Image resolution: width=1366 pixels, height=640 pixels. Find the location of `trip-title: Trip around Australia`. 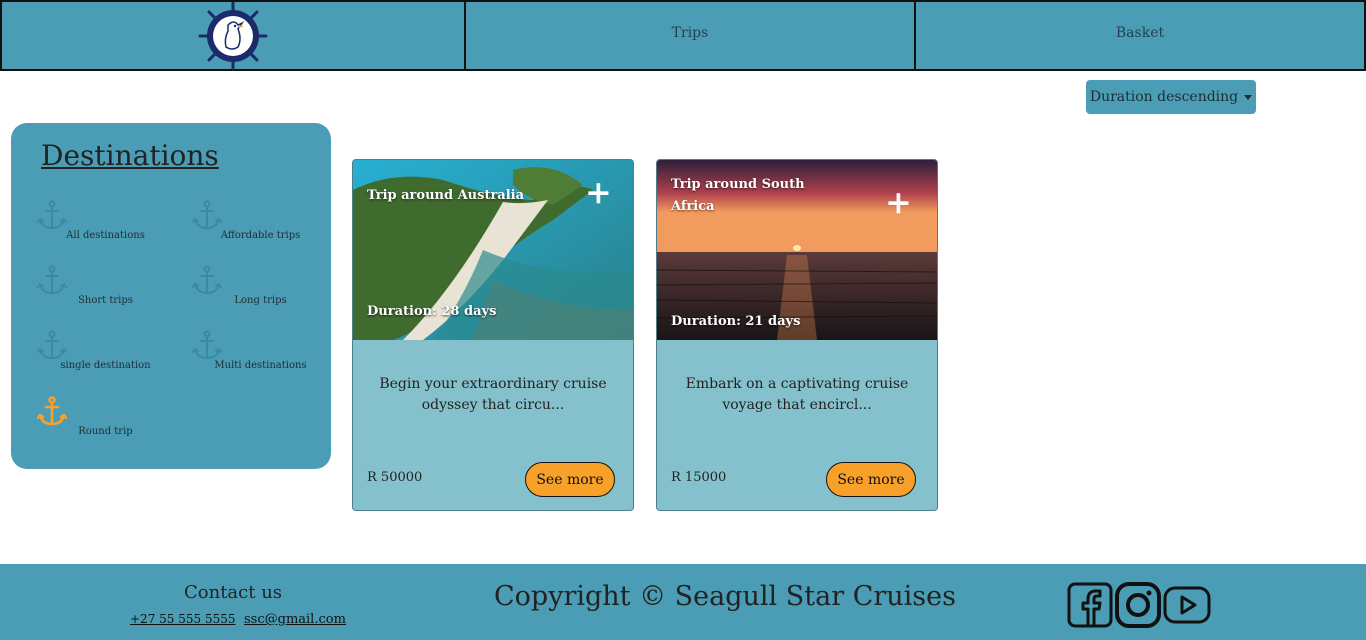

trip-title: Trip around Australia is located at coordinates (446, 195).